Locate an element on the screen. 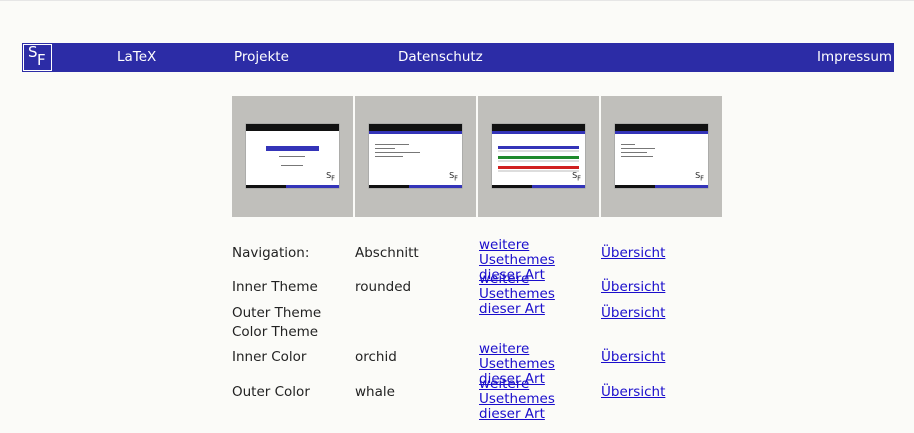 Image resolution: width=914 pixels, height=433 pixels. thumbnail-references-slide: SF is located at coordinates (661, 156).